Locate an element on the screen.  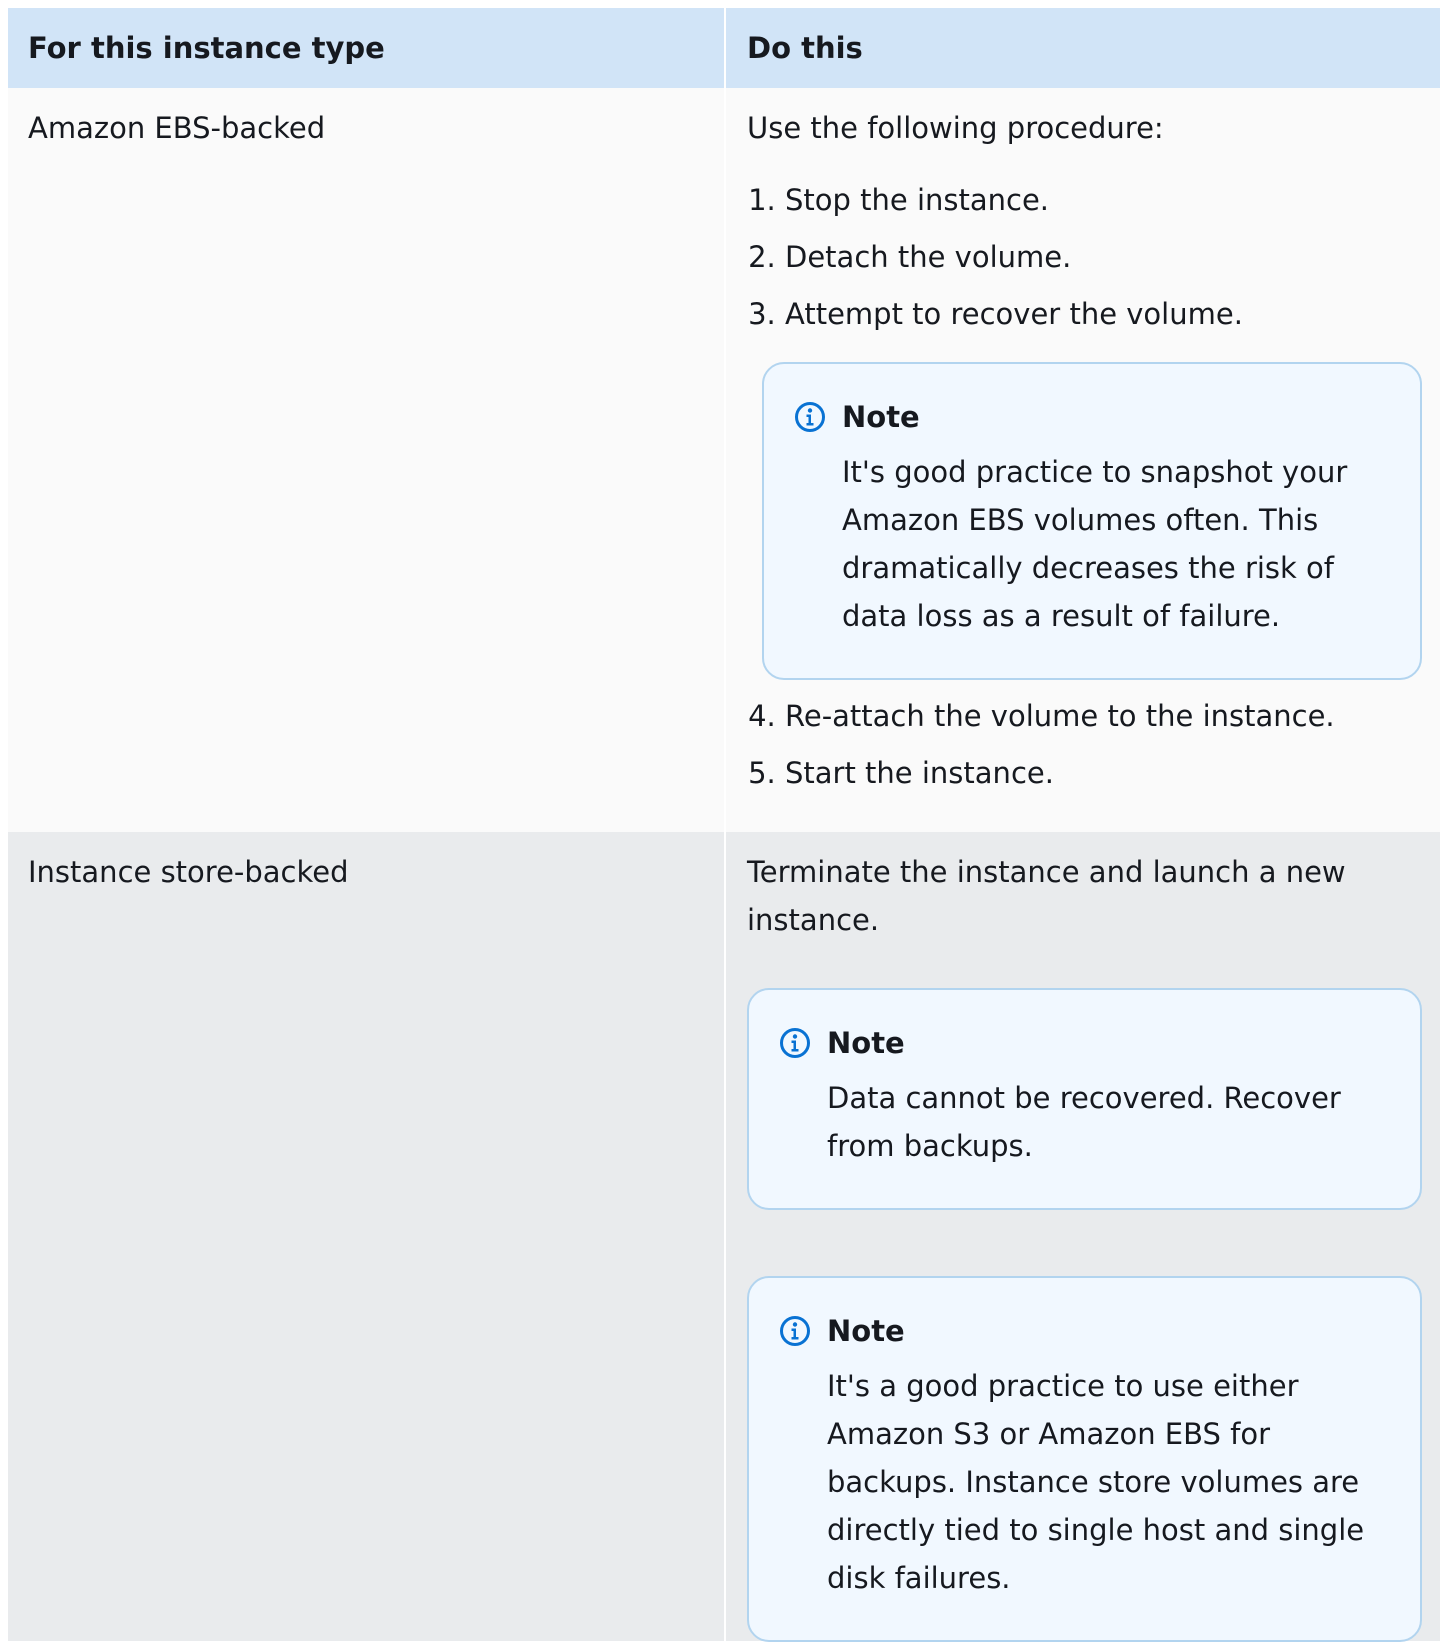
procedure-step: Stop the instance. is located at coordinates (1103, 200).